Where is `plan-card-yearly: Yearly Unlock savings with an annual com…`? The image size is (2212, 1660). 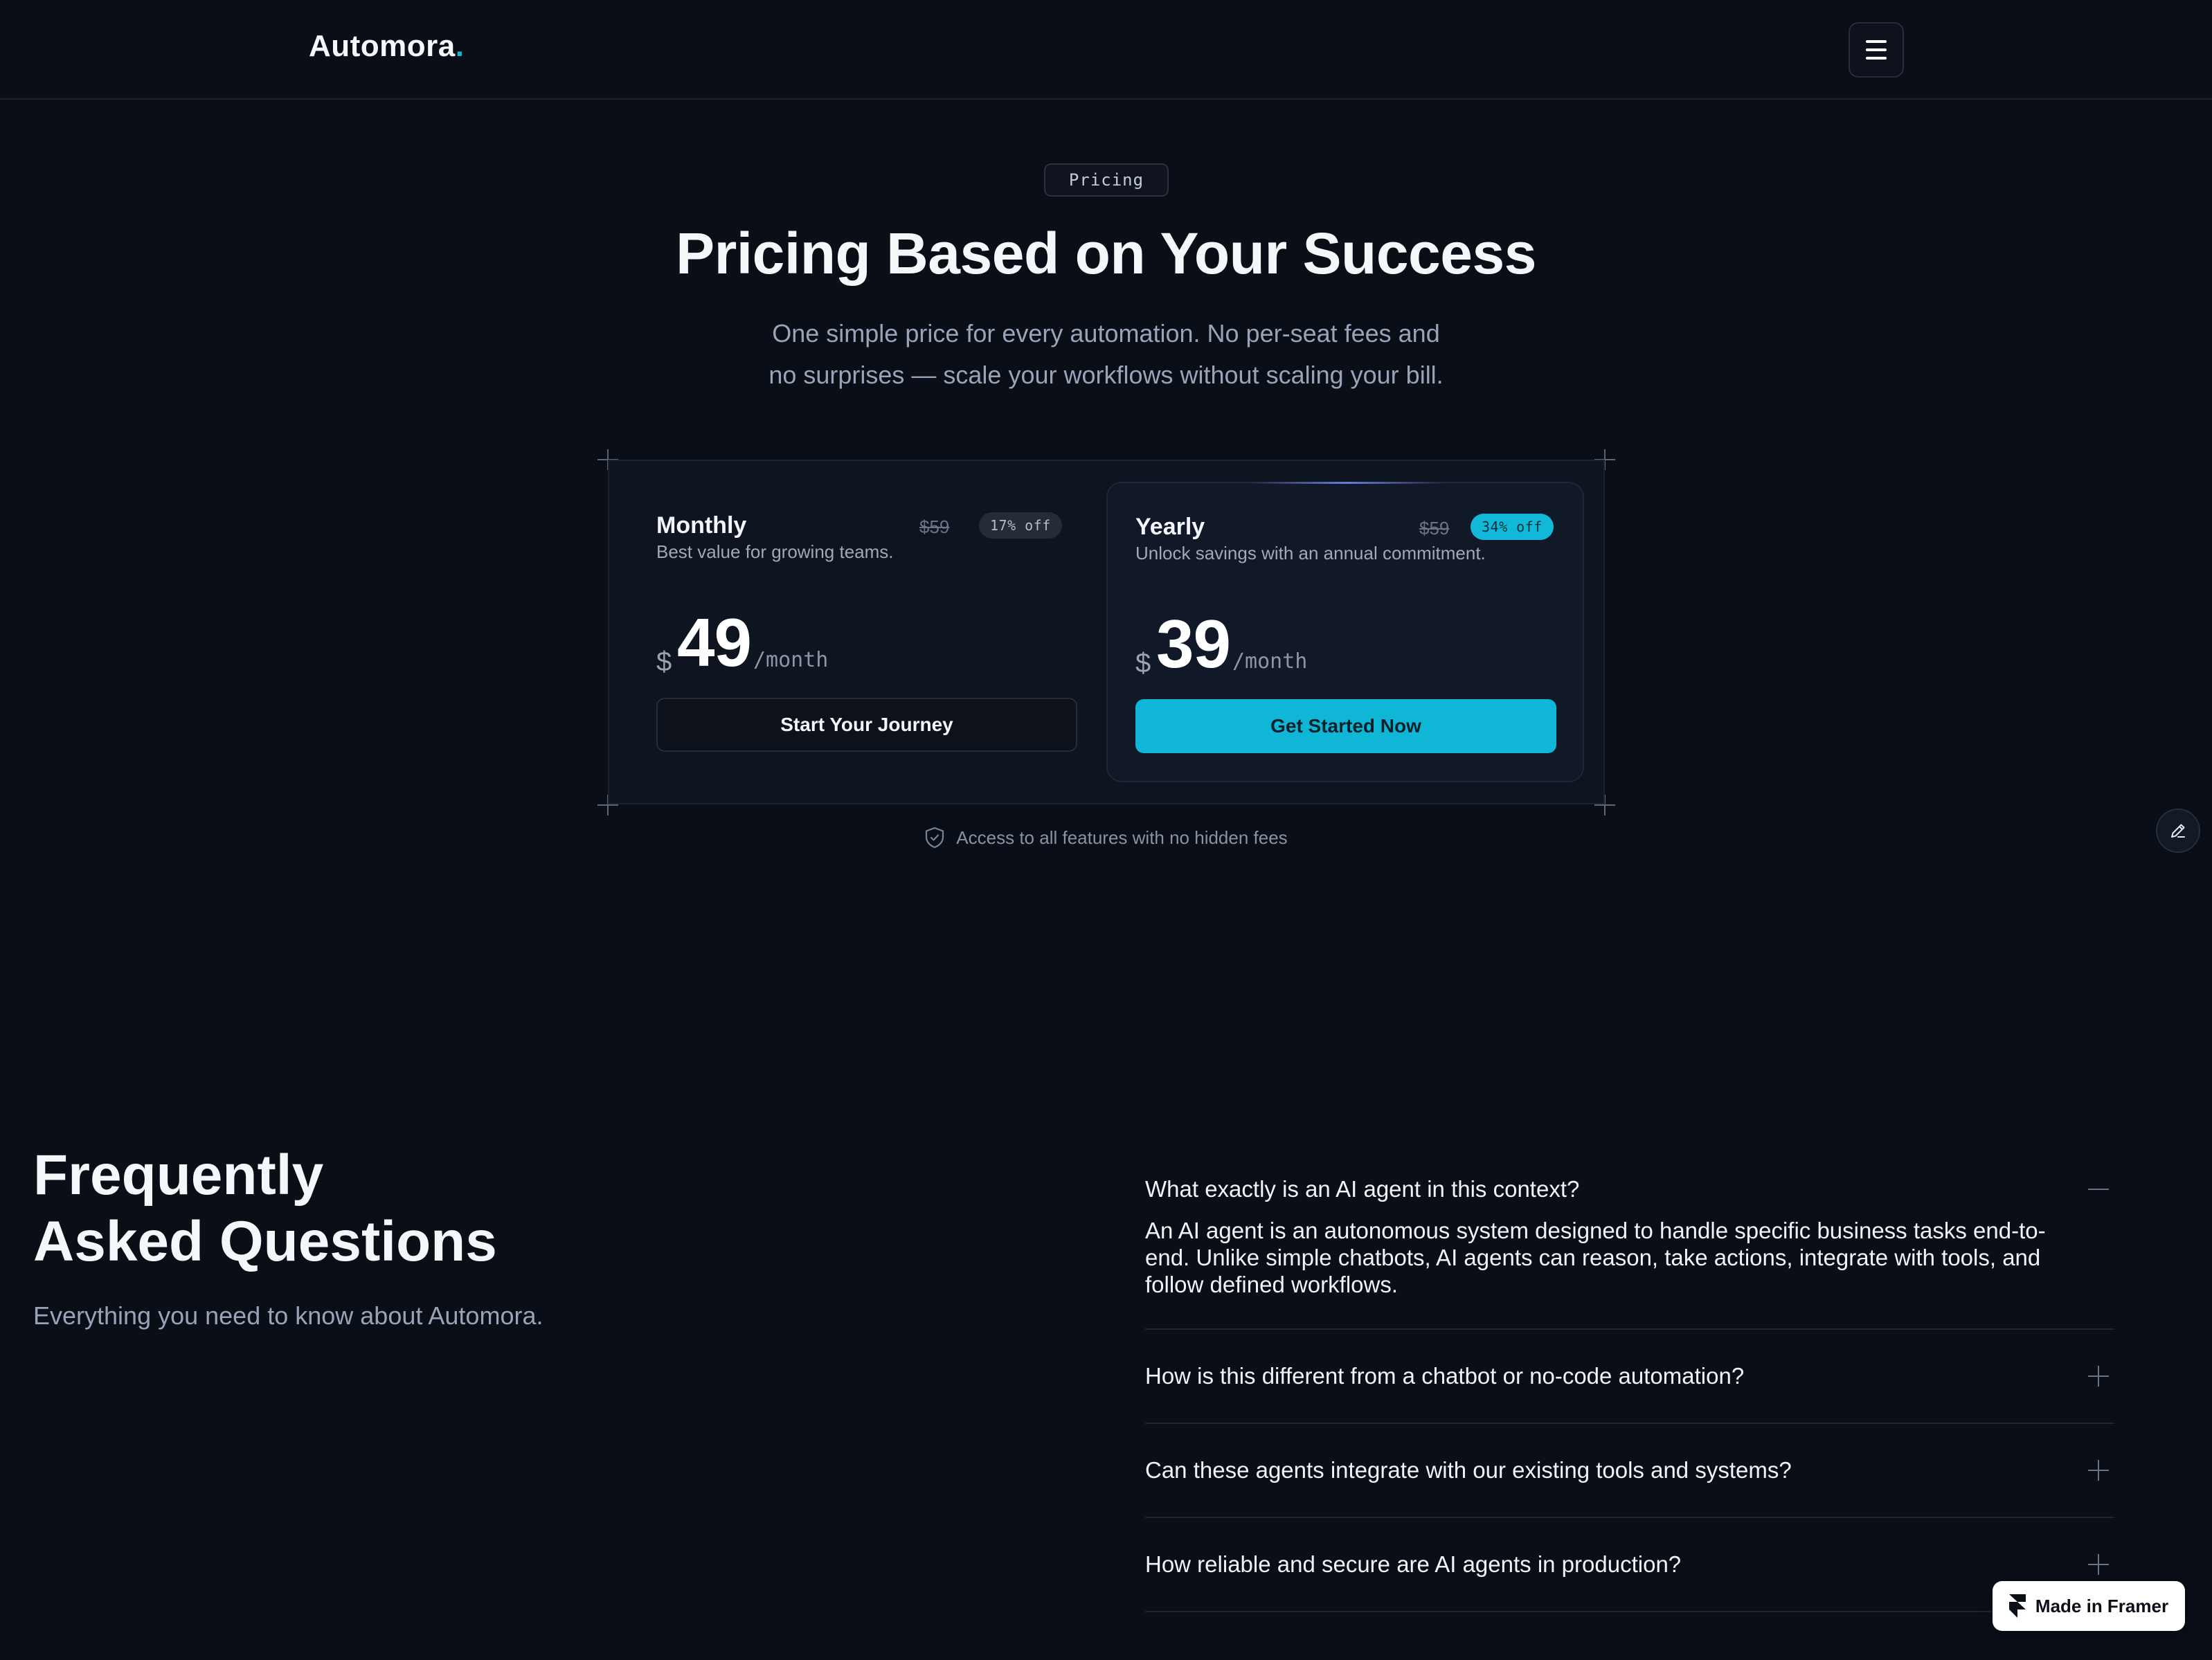
plan-card-yearly: Yearly Unlock savings with an annual com… is located at coordinates (1345, 632).